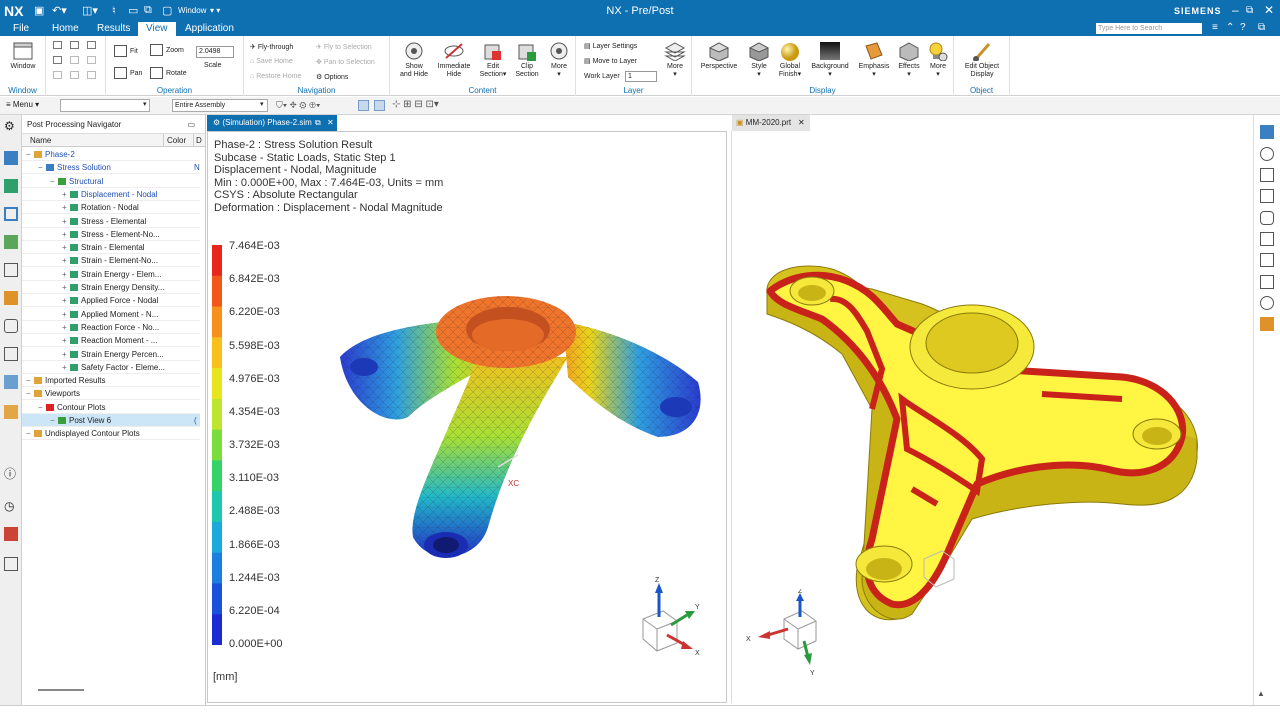 The height and width of the screenshot is (720, 1280). Describe the element at coordinates (610, 61) in the screenshot. I see `move-to-layer-button: ▤ Move to Layer` at that location.